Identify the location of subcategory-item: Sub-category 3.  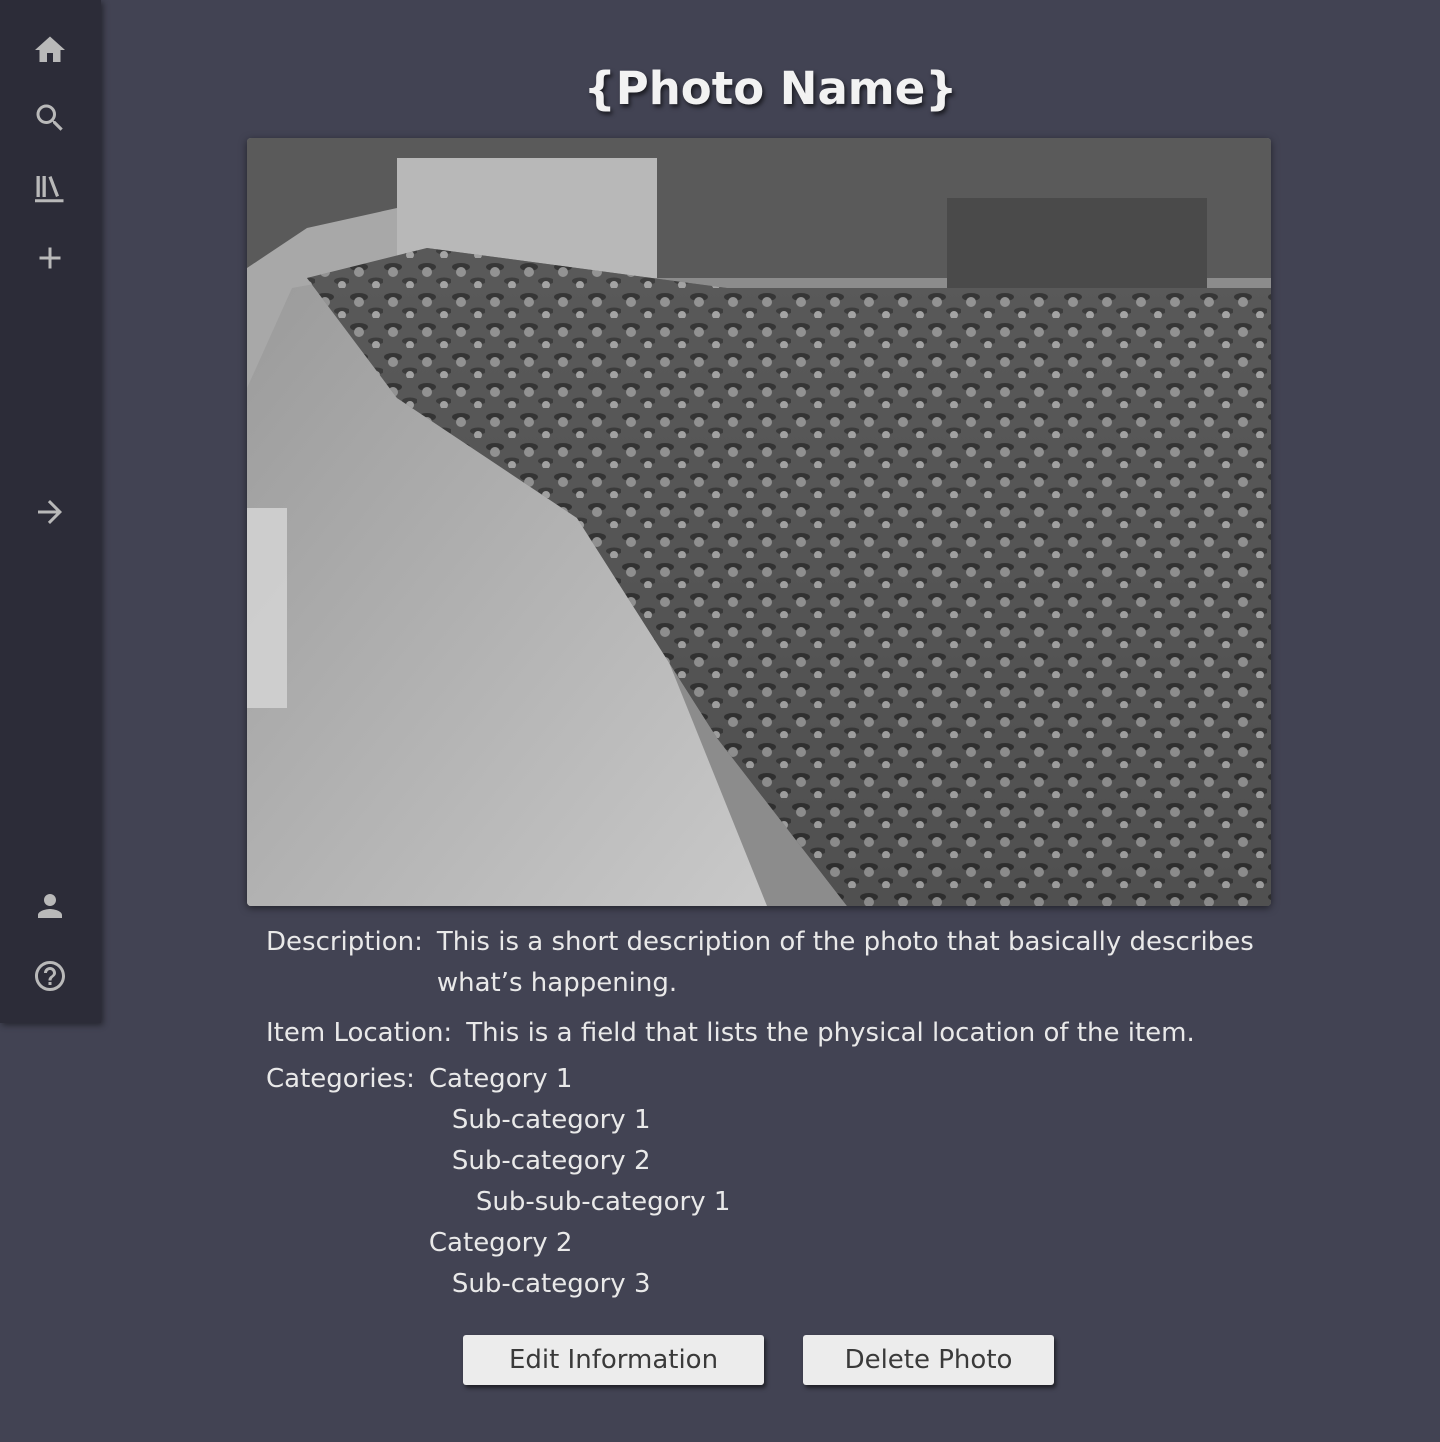
(551, 1284).